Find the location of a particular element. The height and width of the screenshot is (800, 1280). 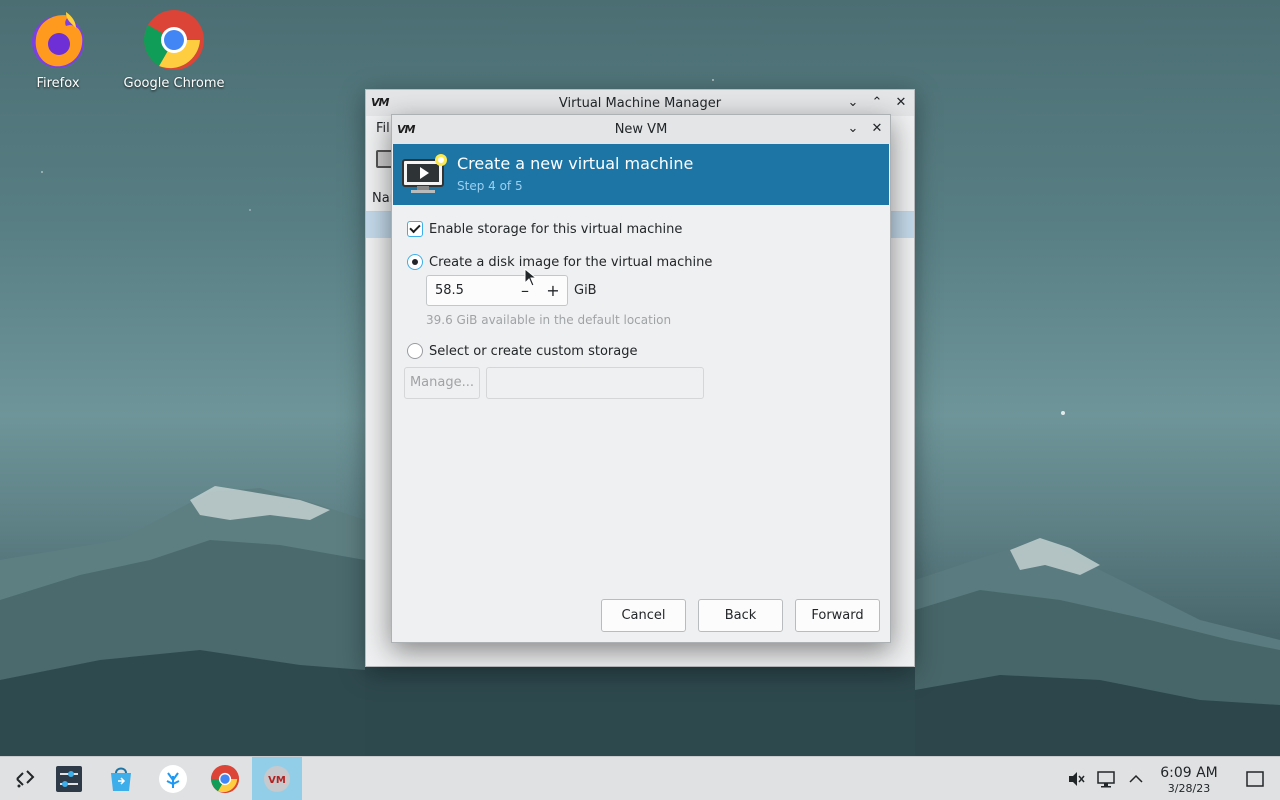

virt-manager-icon: VM is located at coordinates (277, 779).